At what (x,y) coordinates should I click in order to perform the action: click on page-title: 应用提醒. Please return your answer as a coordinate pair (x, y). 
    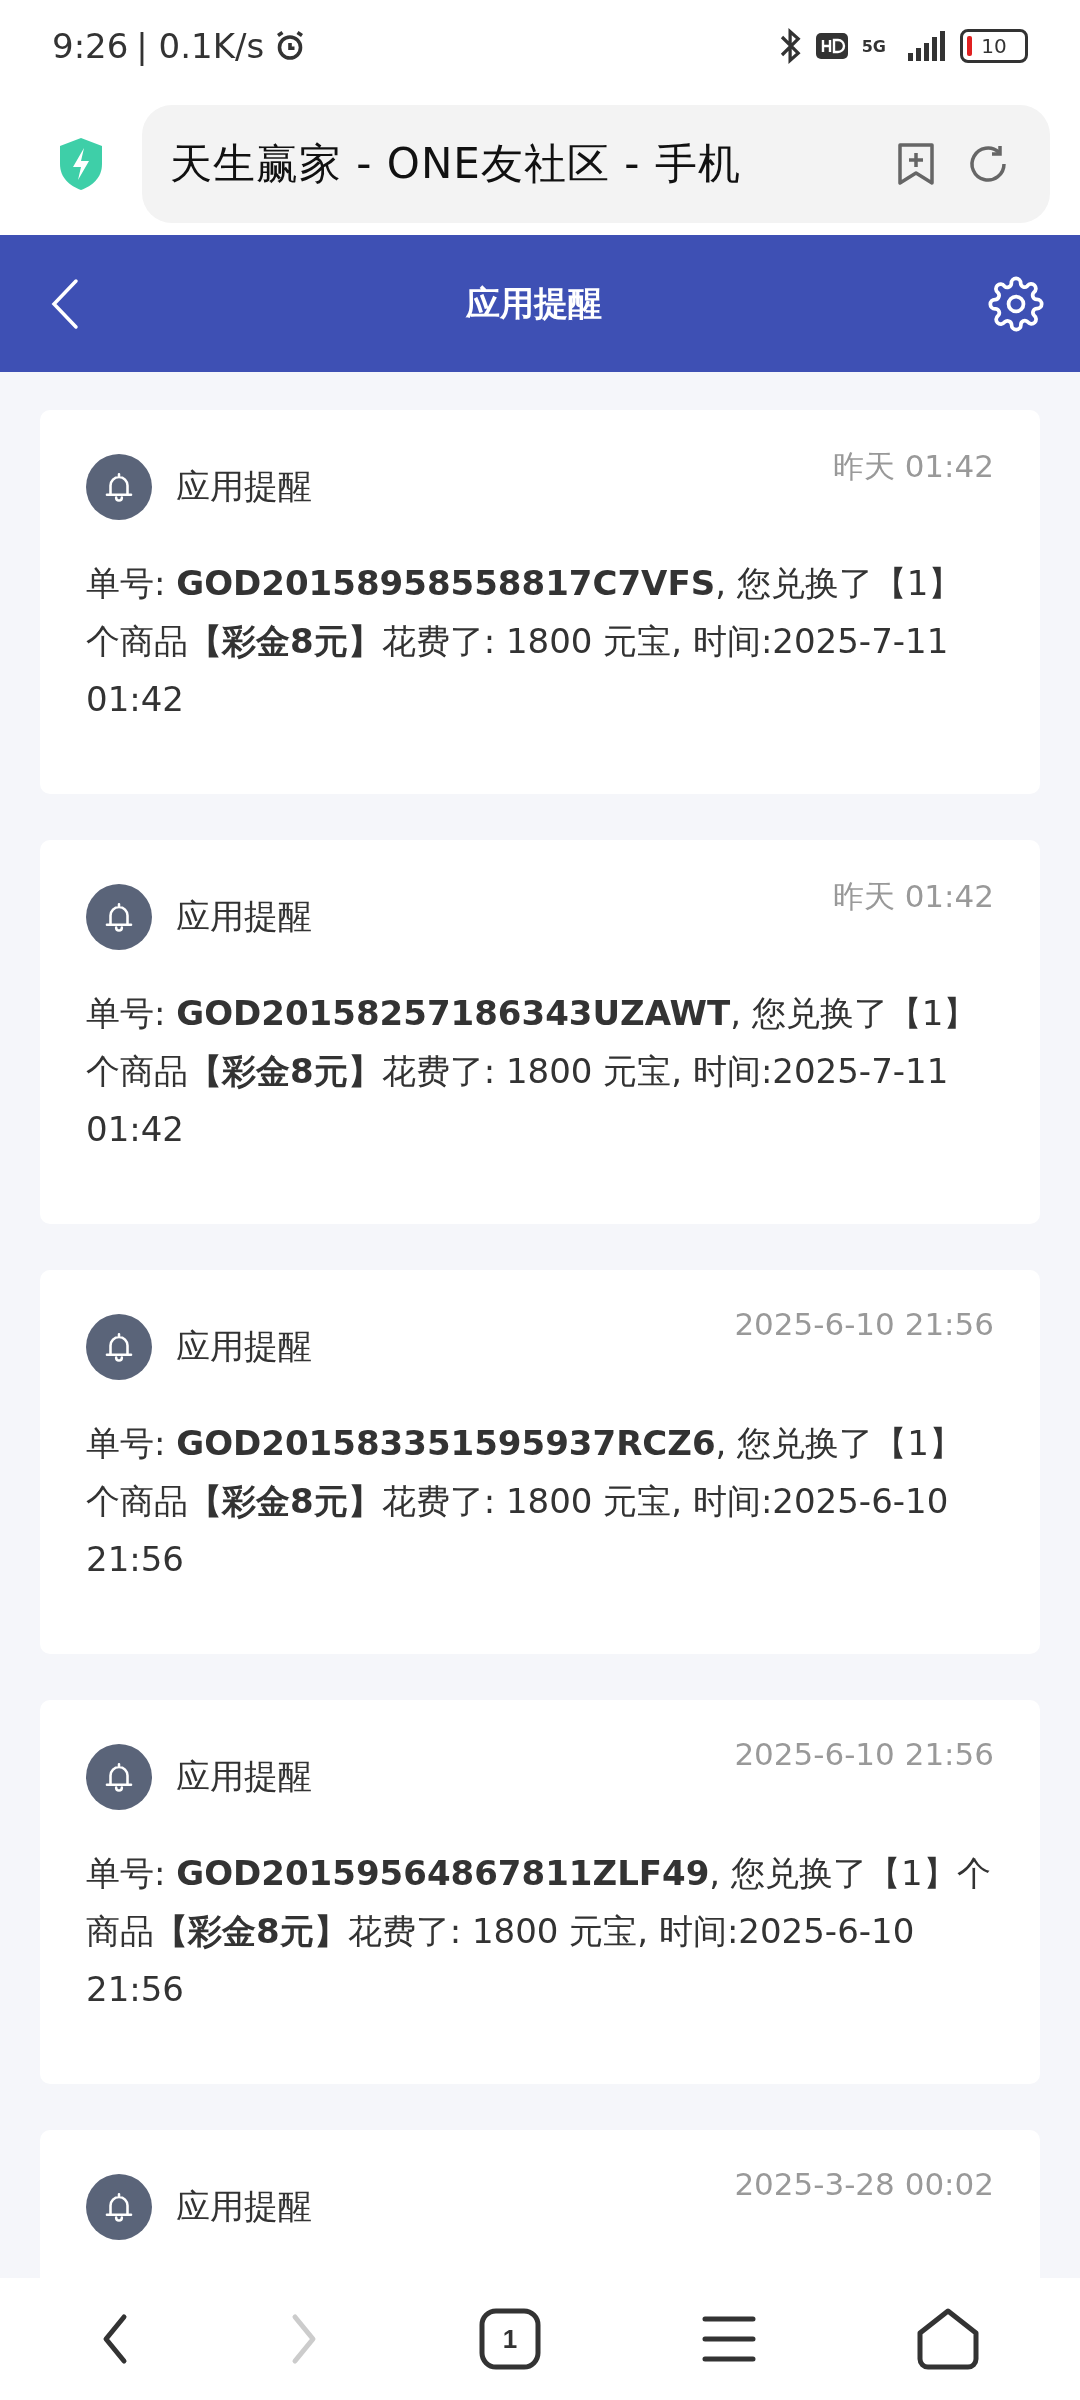
    Looking at the image, I should click on (534, 303).